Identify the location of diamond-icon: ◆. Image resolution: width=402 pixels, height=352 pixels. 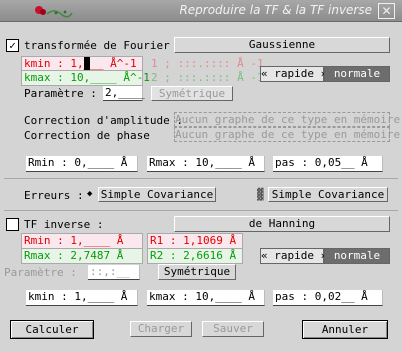
(90, 194).